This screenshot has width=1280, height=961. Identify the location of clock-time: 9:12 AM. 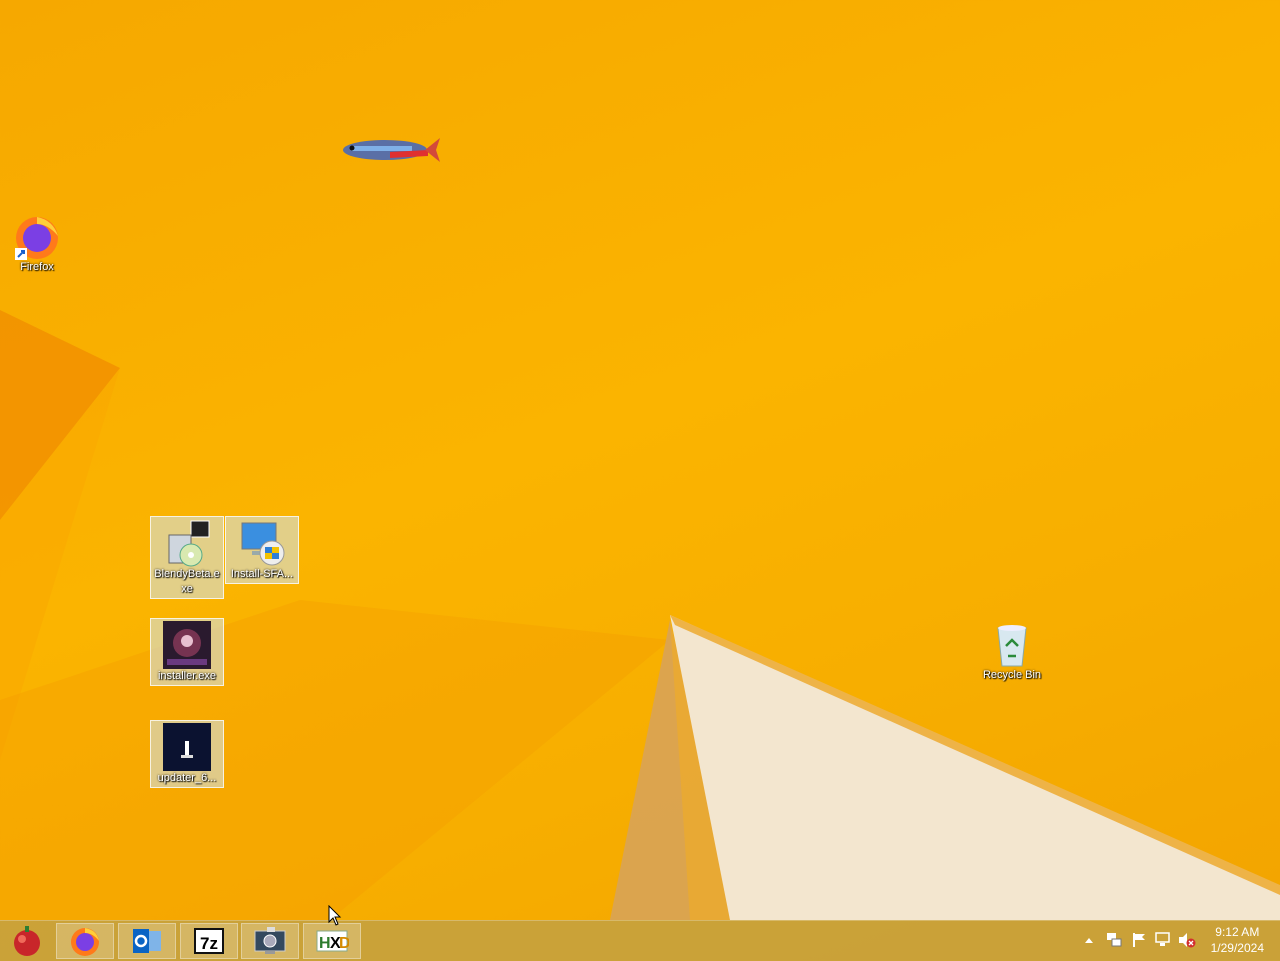
(1237, 932).